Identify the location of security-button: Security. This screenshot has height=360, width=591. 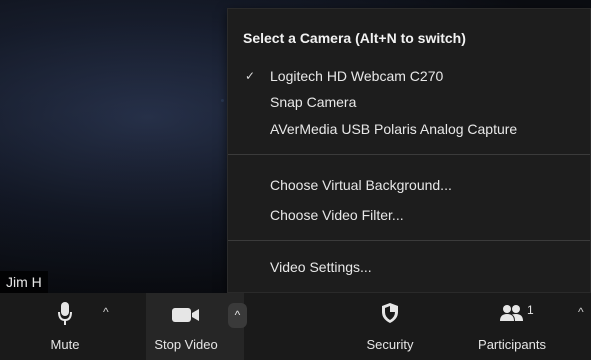
(390, 326).